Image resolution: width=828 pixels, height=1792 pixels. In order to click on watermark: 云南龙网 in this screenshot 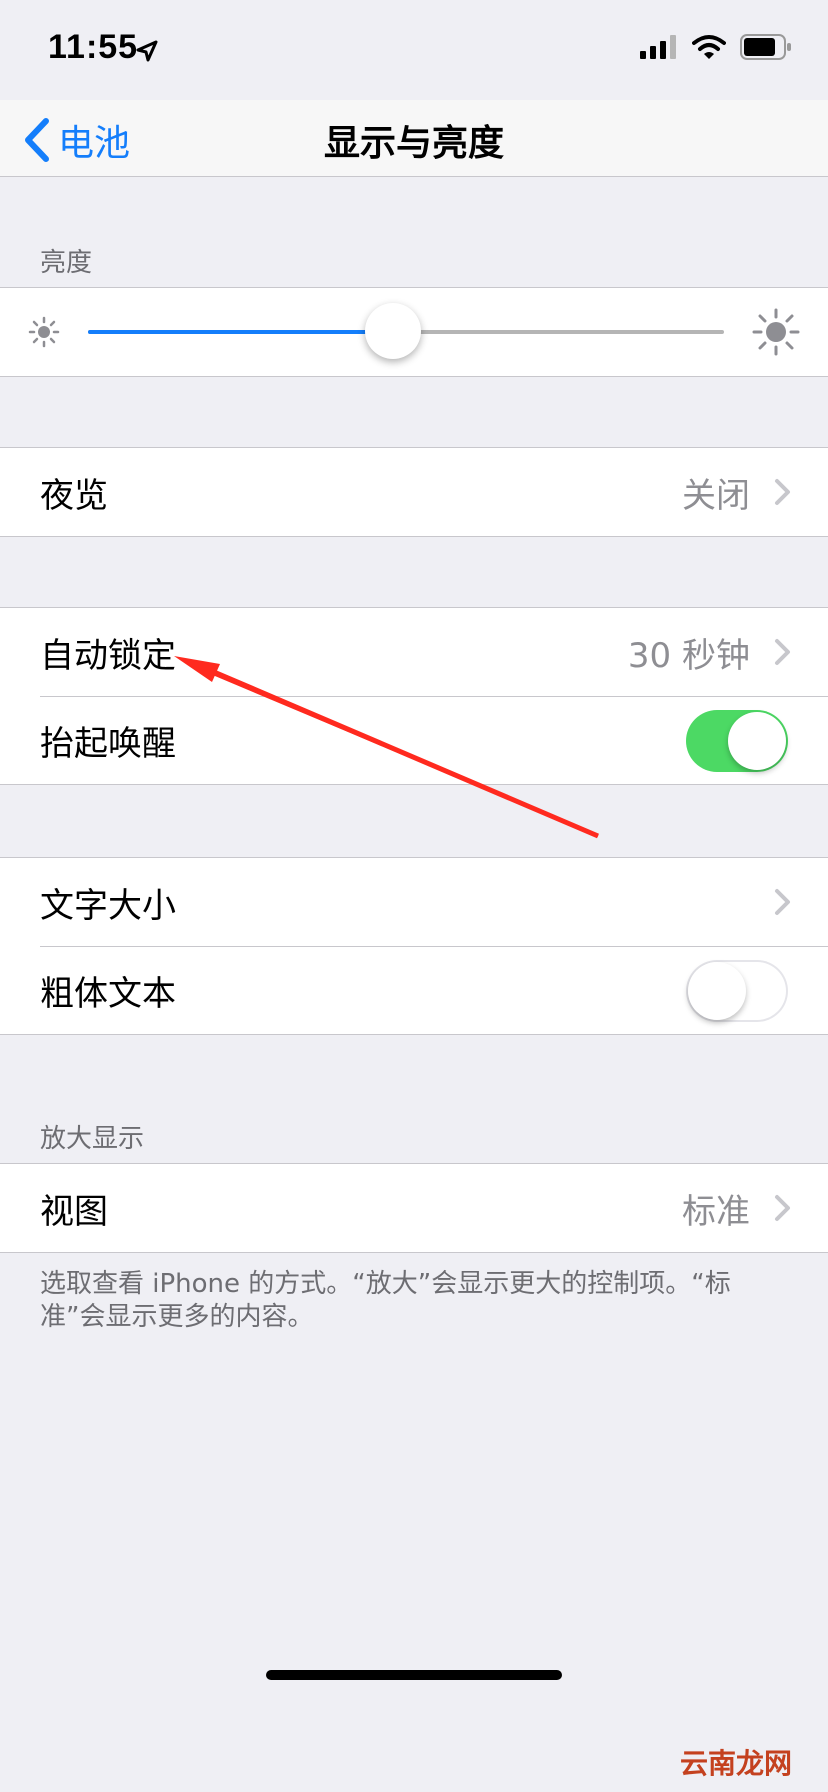, I will do `click(735, 1763)`.